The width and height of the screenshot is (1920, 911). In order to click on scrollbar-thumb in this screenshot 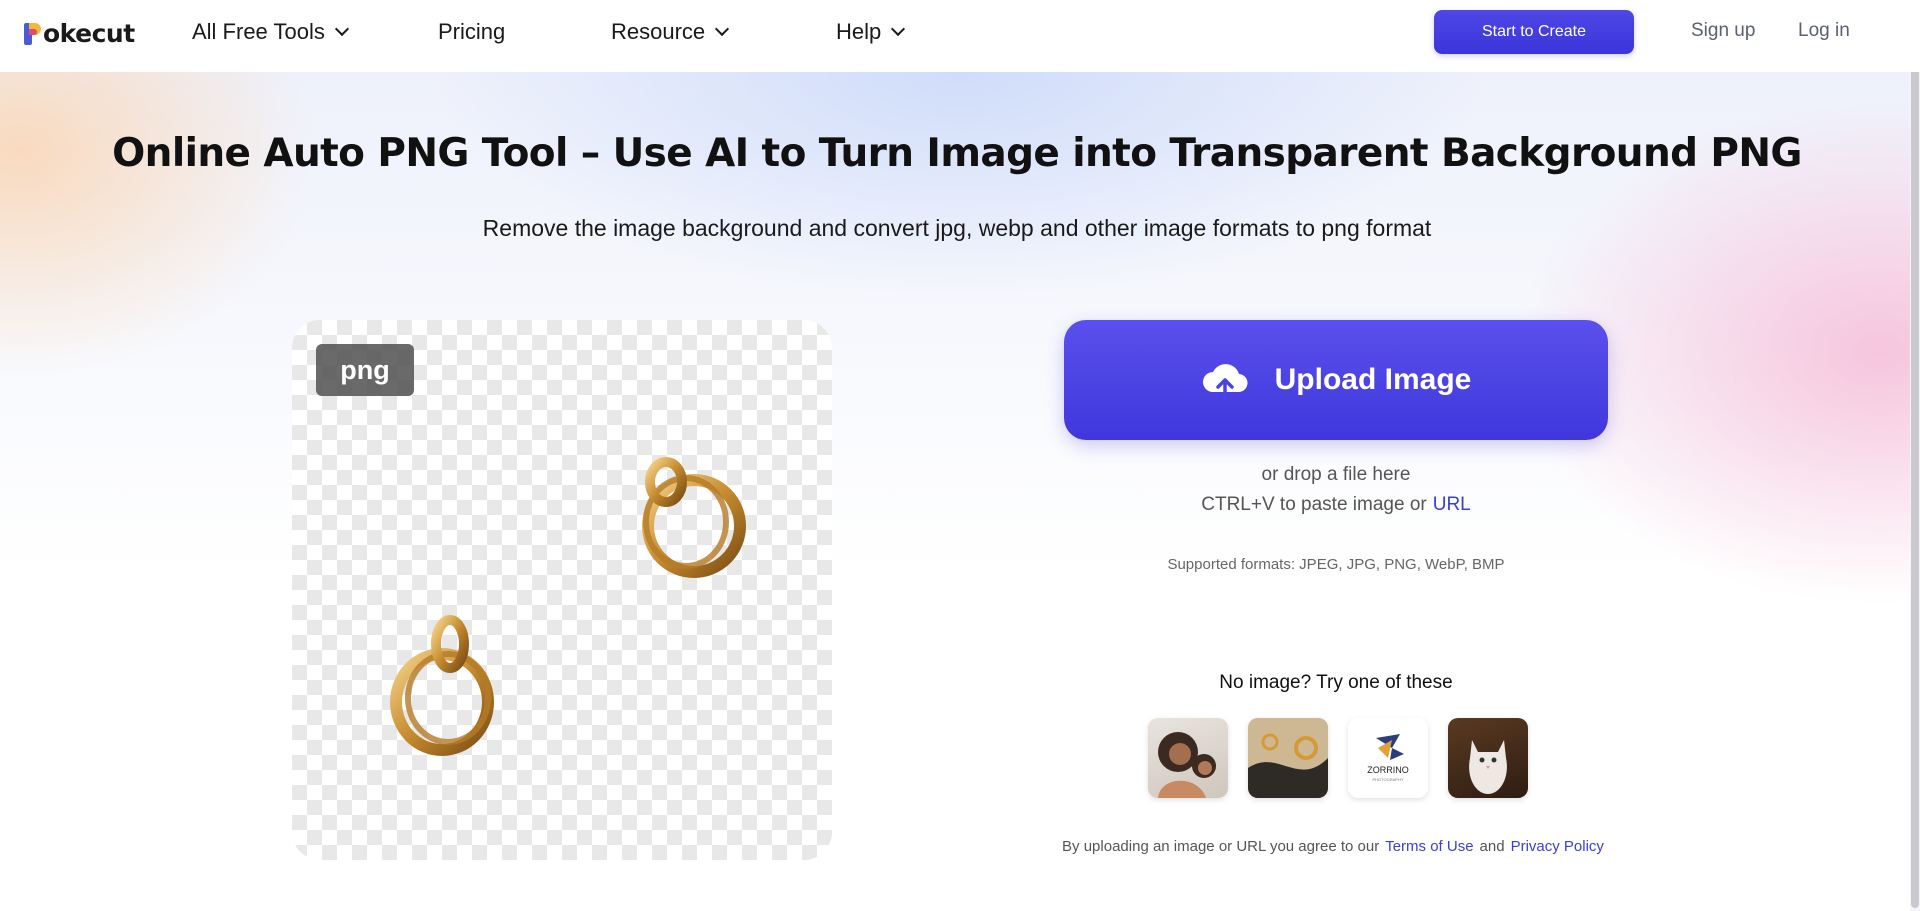, I will do `click(1915, 455)`.